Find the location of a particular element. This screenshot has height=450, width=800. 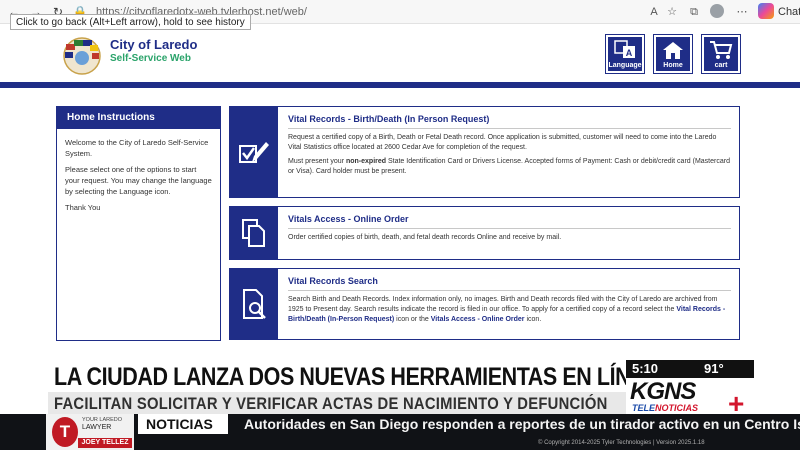

home-button: Home is located at coordinates (673, 54).